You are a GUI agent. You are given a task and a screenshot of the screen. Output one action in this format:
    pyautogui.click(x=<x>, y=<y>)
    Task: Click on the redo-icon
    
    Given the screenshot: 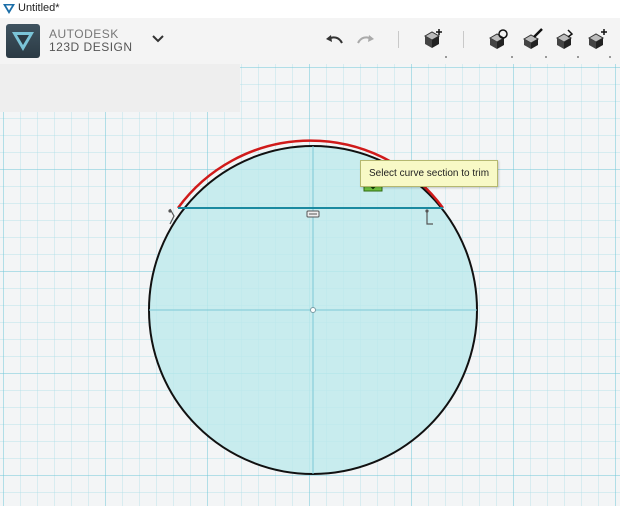 What is the action you would take?
    pyautogui.click(x=365, y=39)
    